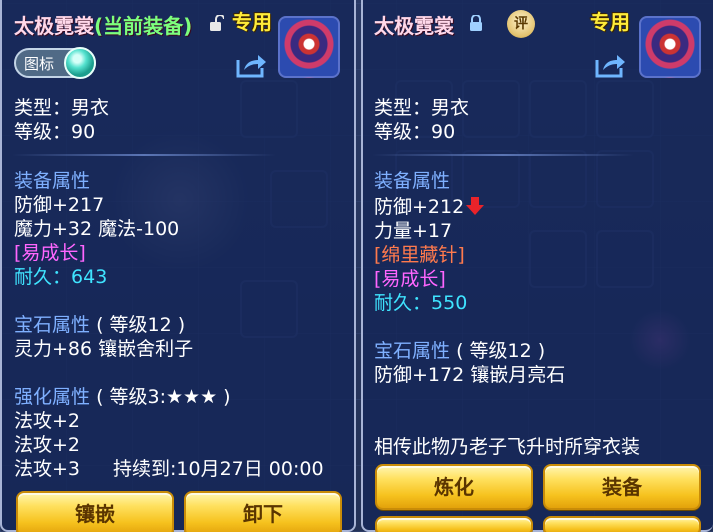 The width and height of the screenshot is (713, 532). Describe the element at coordinates (39, 64) in the screenshot. I see `icon-toggle-label: 图标` at that location.